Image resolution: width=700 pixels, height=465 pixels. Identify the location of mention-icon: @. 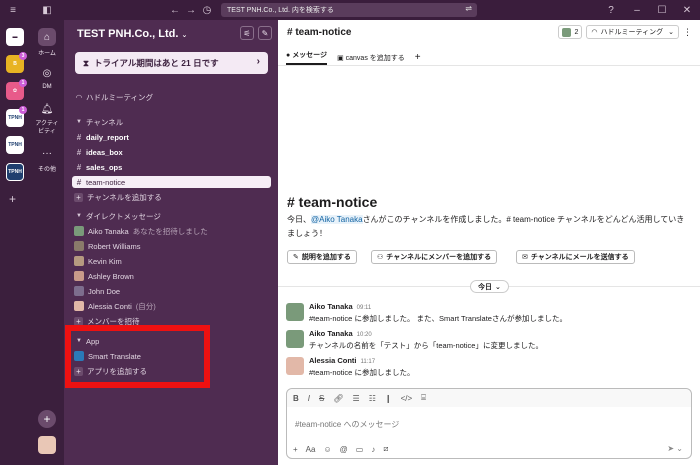
(344, 449).